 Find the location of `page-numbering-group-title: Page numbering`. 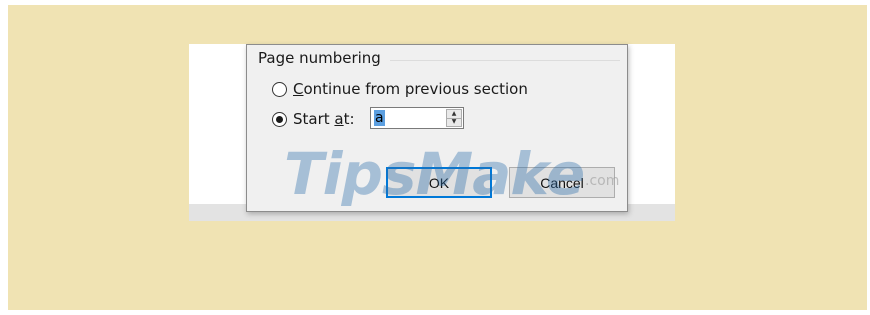

page-numbering-group-title: Page numbering is located at coordinates (319, 58).